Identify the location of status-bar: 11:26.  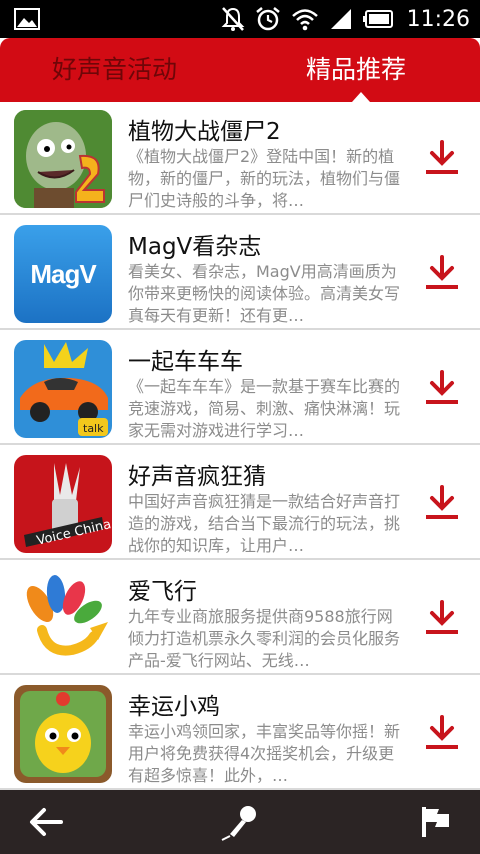
(240, 19).